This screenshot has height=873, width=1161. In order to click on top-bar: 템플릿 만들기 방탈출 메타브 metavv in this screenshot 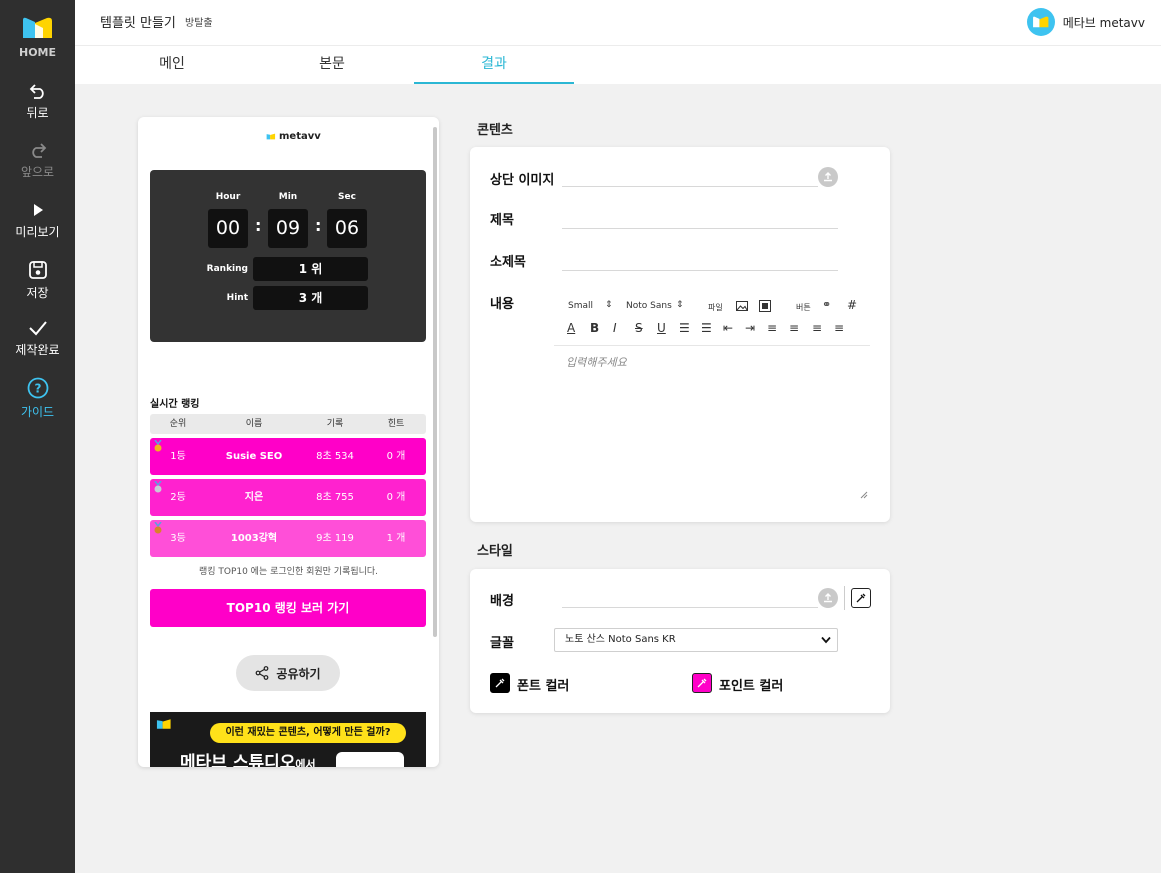, I will do `click(618, 23)`.